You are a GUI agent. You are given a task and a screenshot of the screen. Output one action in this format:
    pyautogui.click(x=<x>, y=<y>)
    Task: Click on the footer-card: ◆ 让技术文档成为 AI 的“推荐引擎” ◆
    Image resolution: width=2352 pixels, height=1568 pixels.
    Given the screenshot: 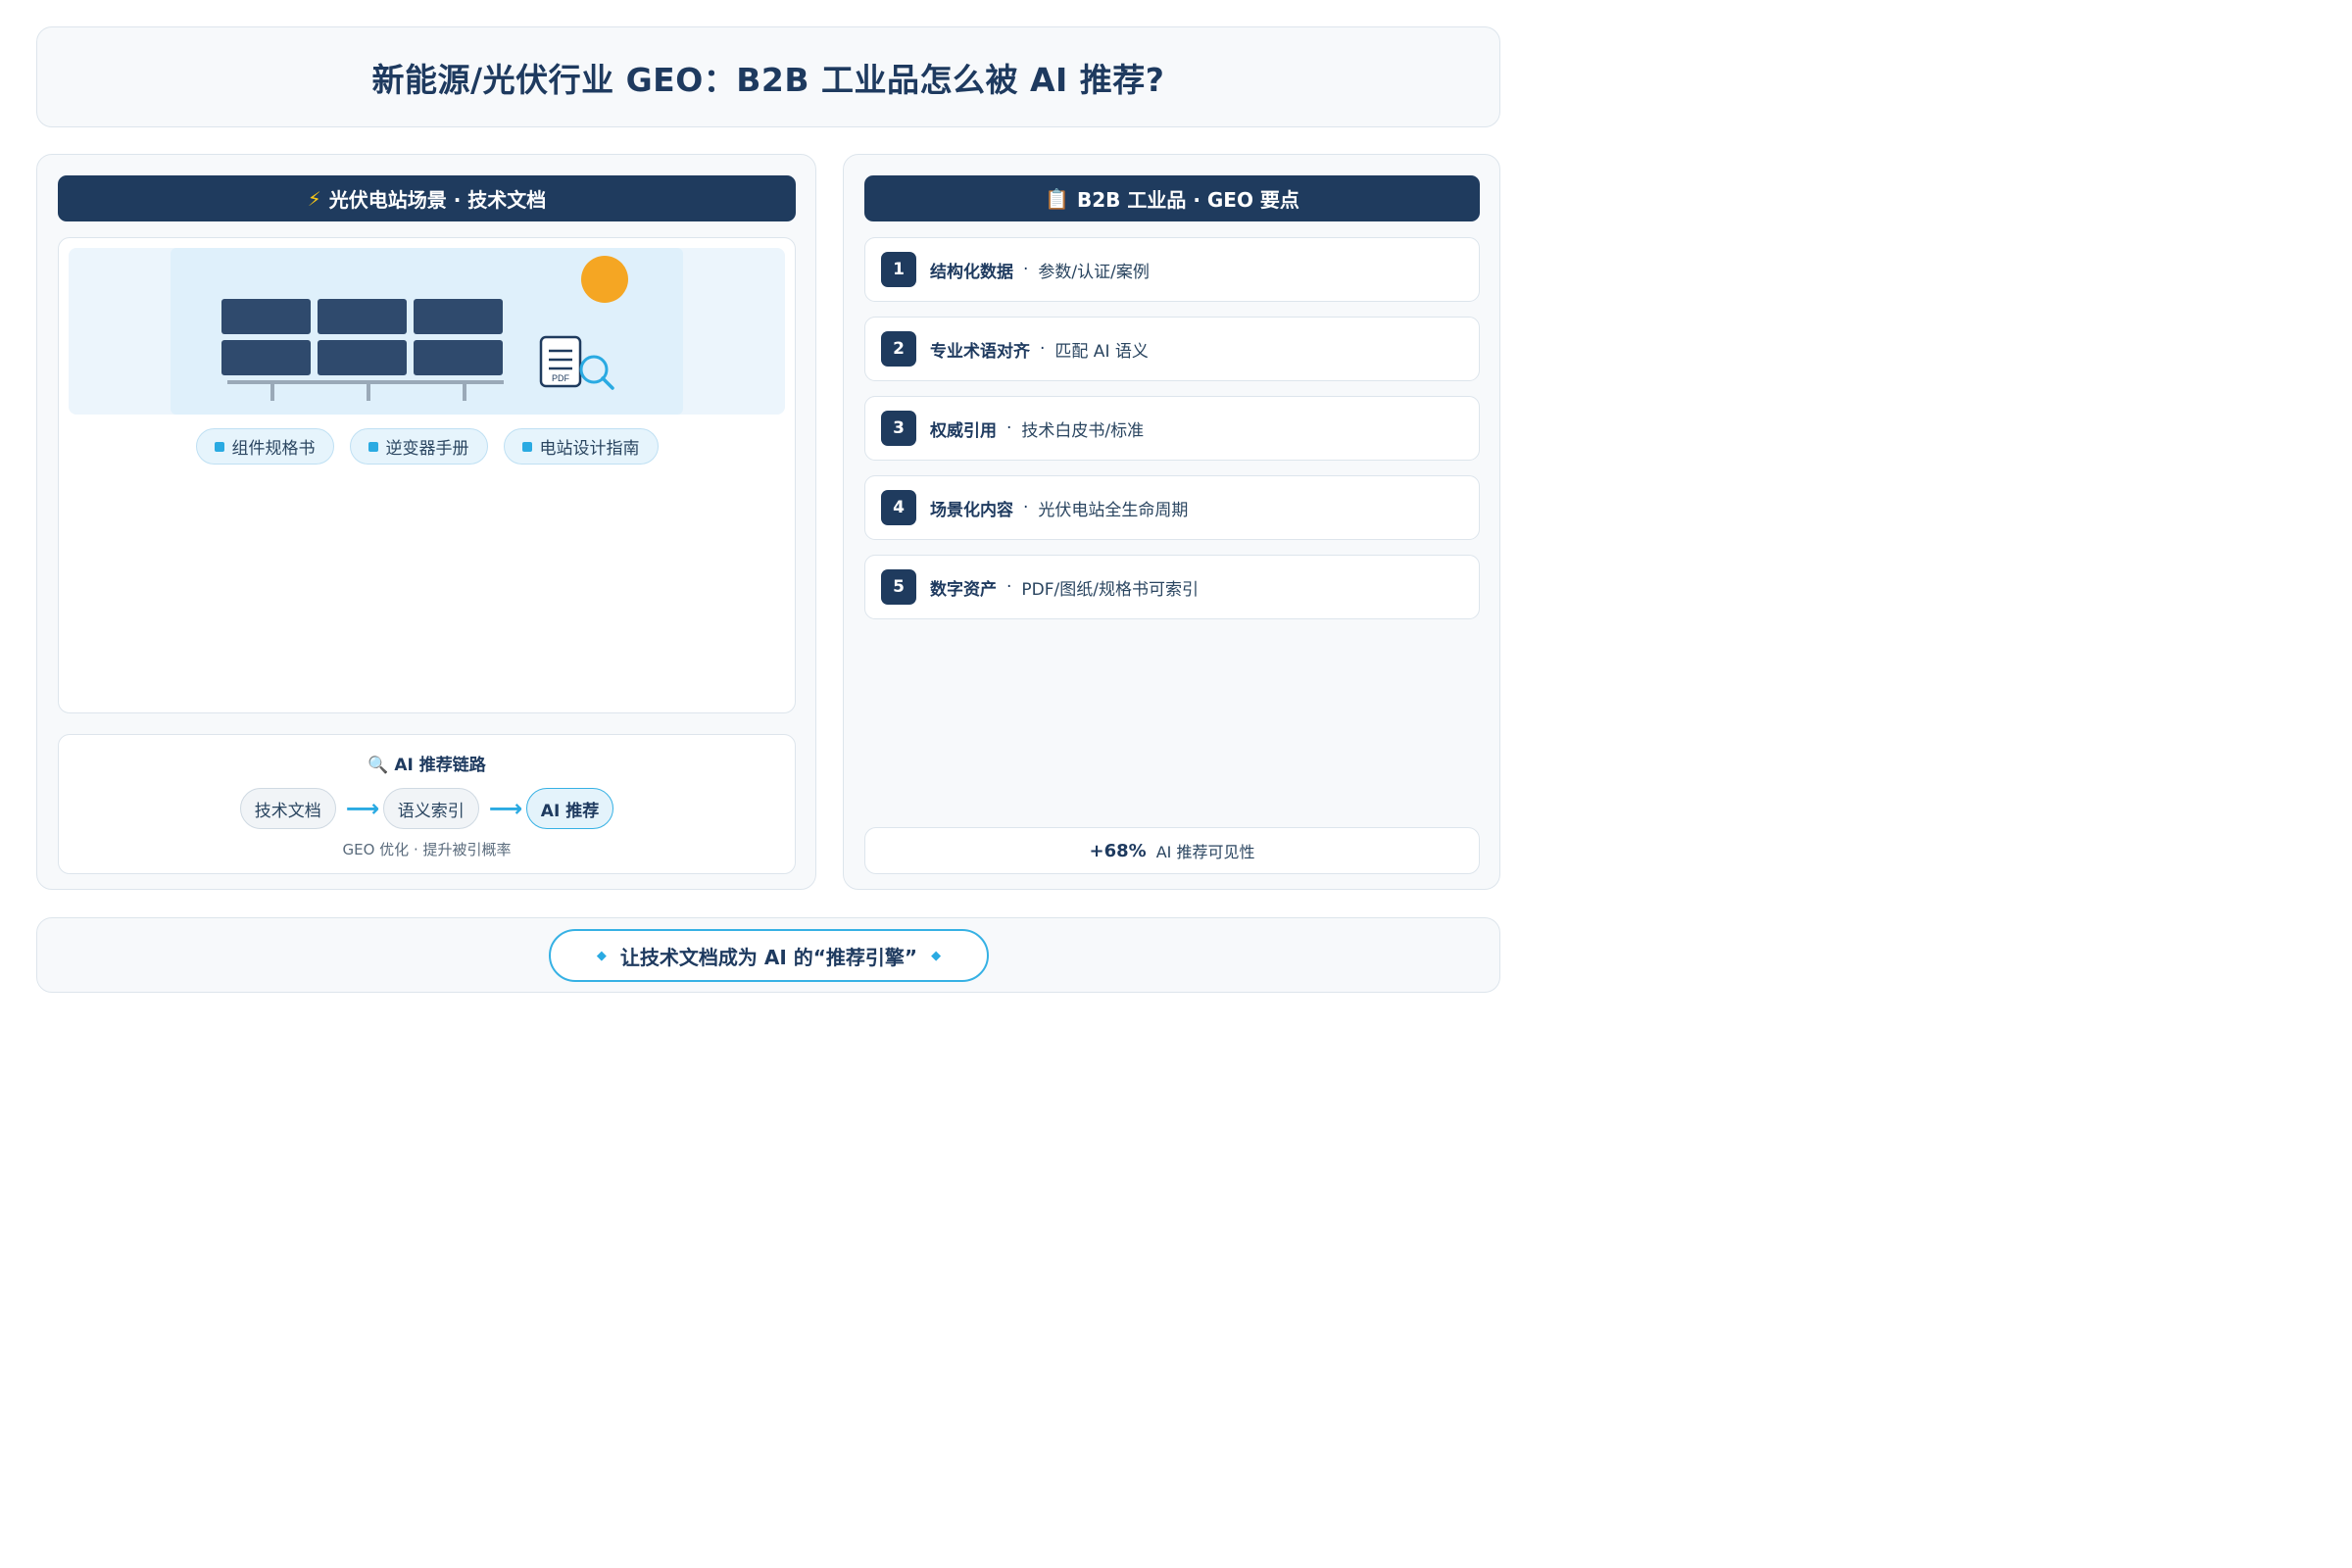 What is the action you would take?
    pyautogui.click(x=768, y=955)
    